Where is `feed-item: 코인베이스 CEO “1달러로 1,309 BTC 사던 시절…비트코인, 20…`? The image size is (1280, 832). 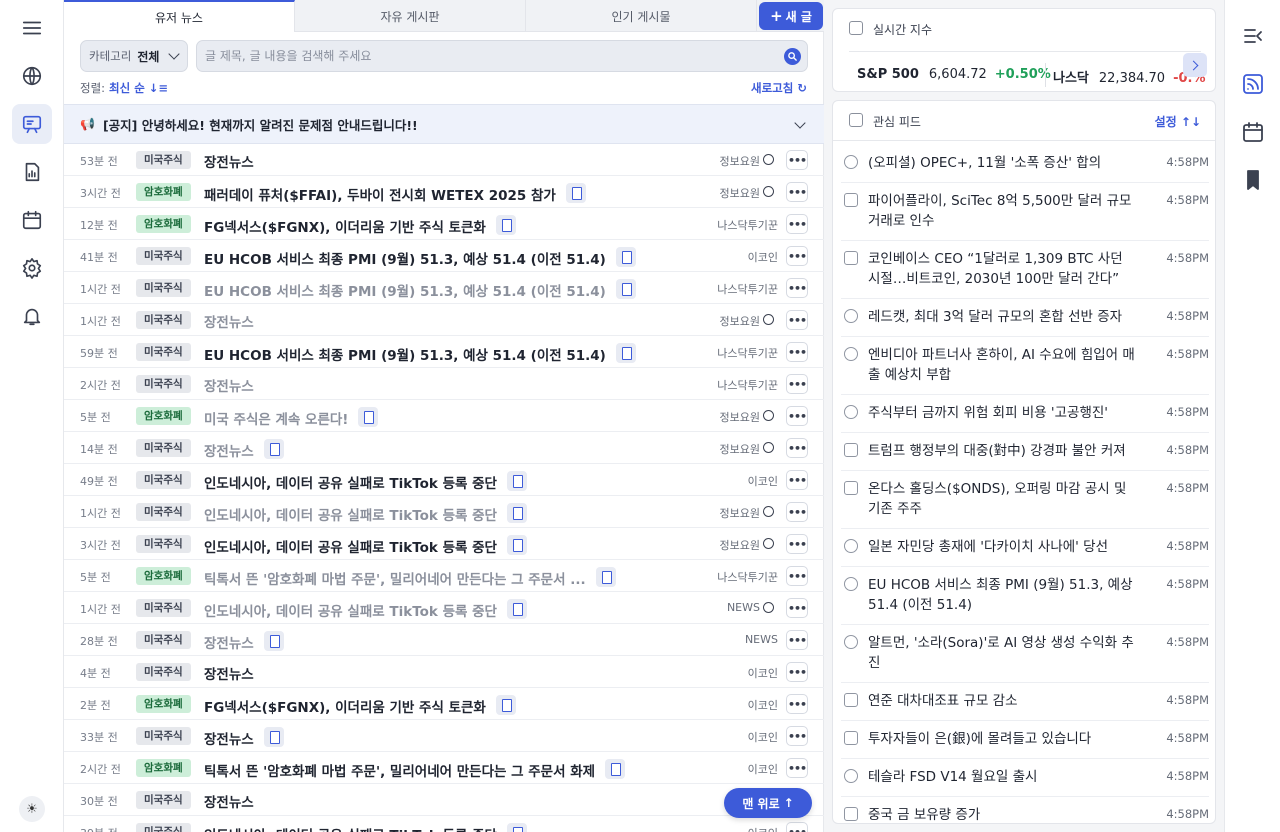
feed-item: 코인베이스 CEO “1달러로 1,309 BTC 사던 시절…비트코인, 20… is located at coordinates (1025, 270).